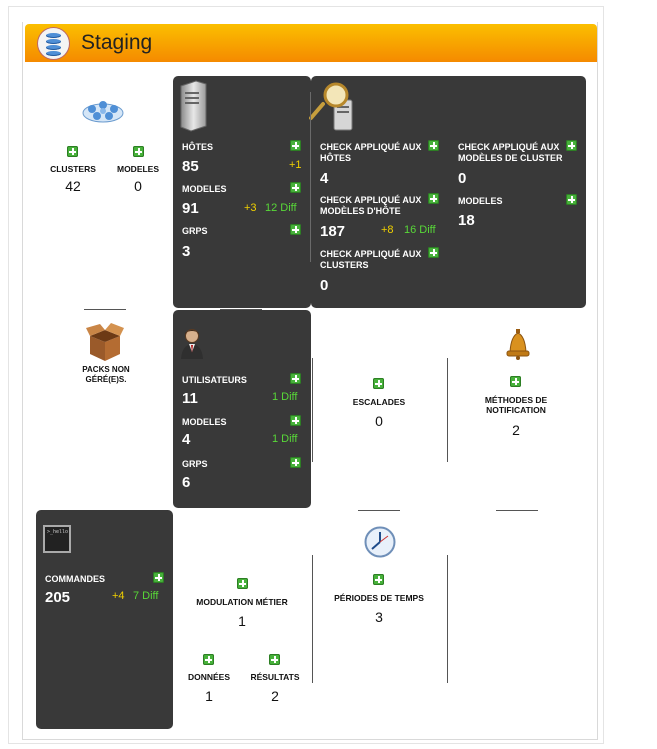 The image size is (657, 749). What do you see at coordinates (186, 482) in the screenshot?
I see `user-groups-count: 6` at bounding box center [186, 482].